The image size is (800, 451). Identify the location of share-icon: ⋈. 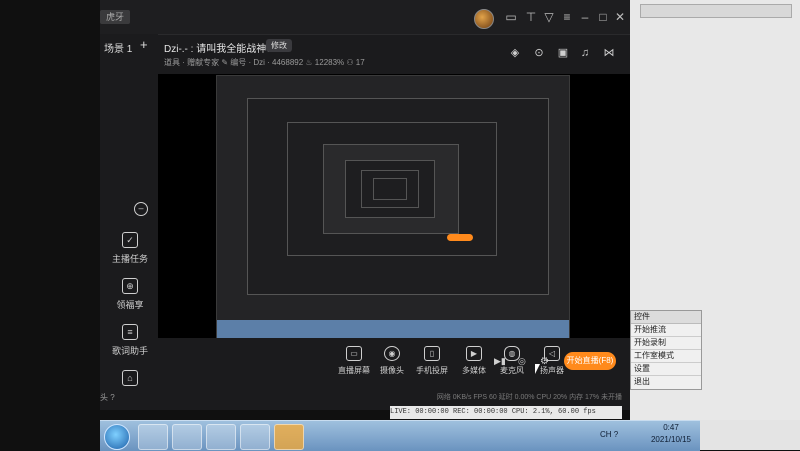
(609, 53).